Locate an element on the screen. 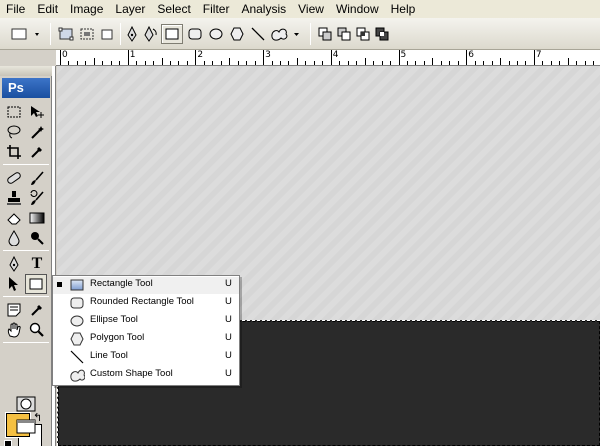  flyout-item-rounded-rectangle: Rounded Rectangle Tool U is located at coordinates (146, 303).